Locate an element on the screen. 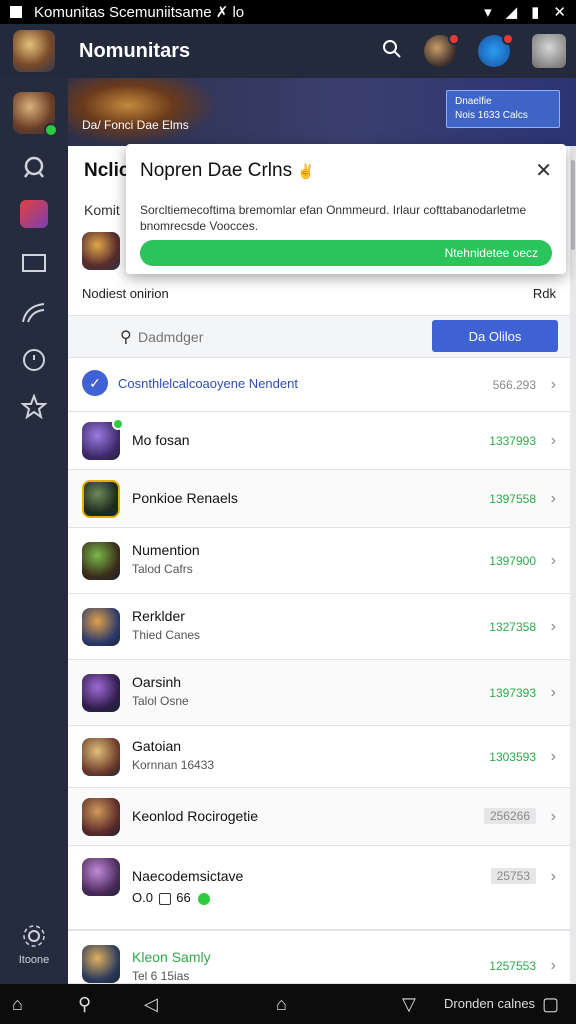 The width and height of the screenshot is (576, 1024). list-item-subtitle: Tel 6 15ias is located at coordinates (161, 976).